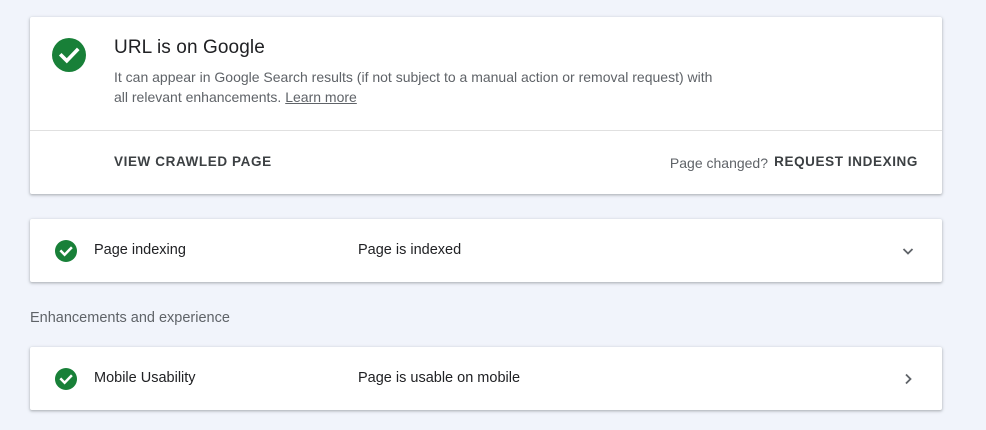 The image size is (986, 430). I want to click on page-indexing-label: Page indexing, so click(140, 250).